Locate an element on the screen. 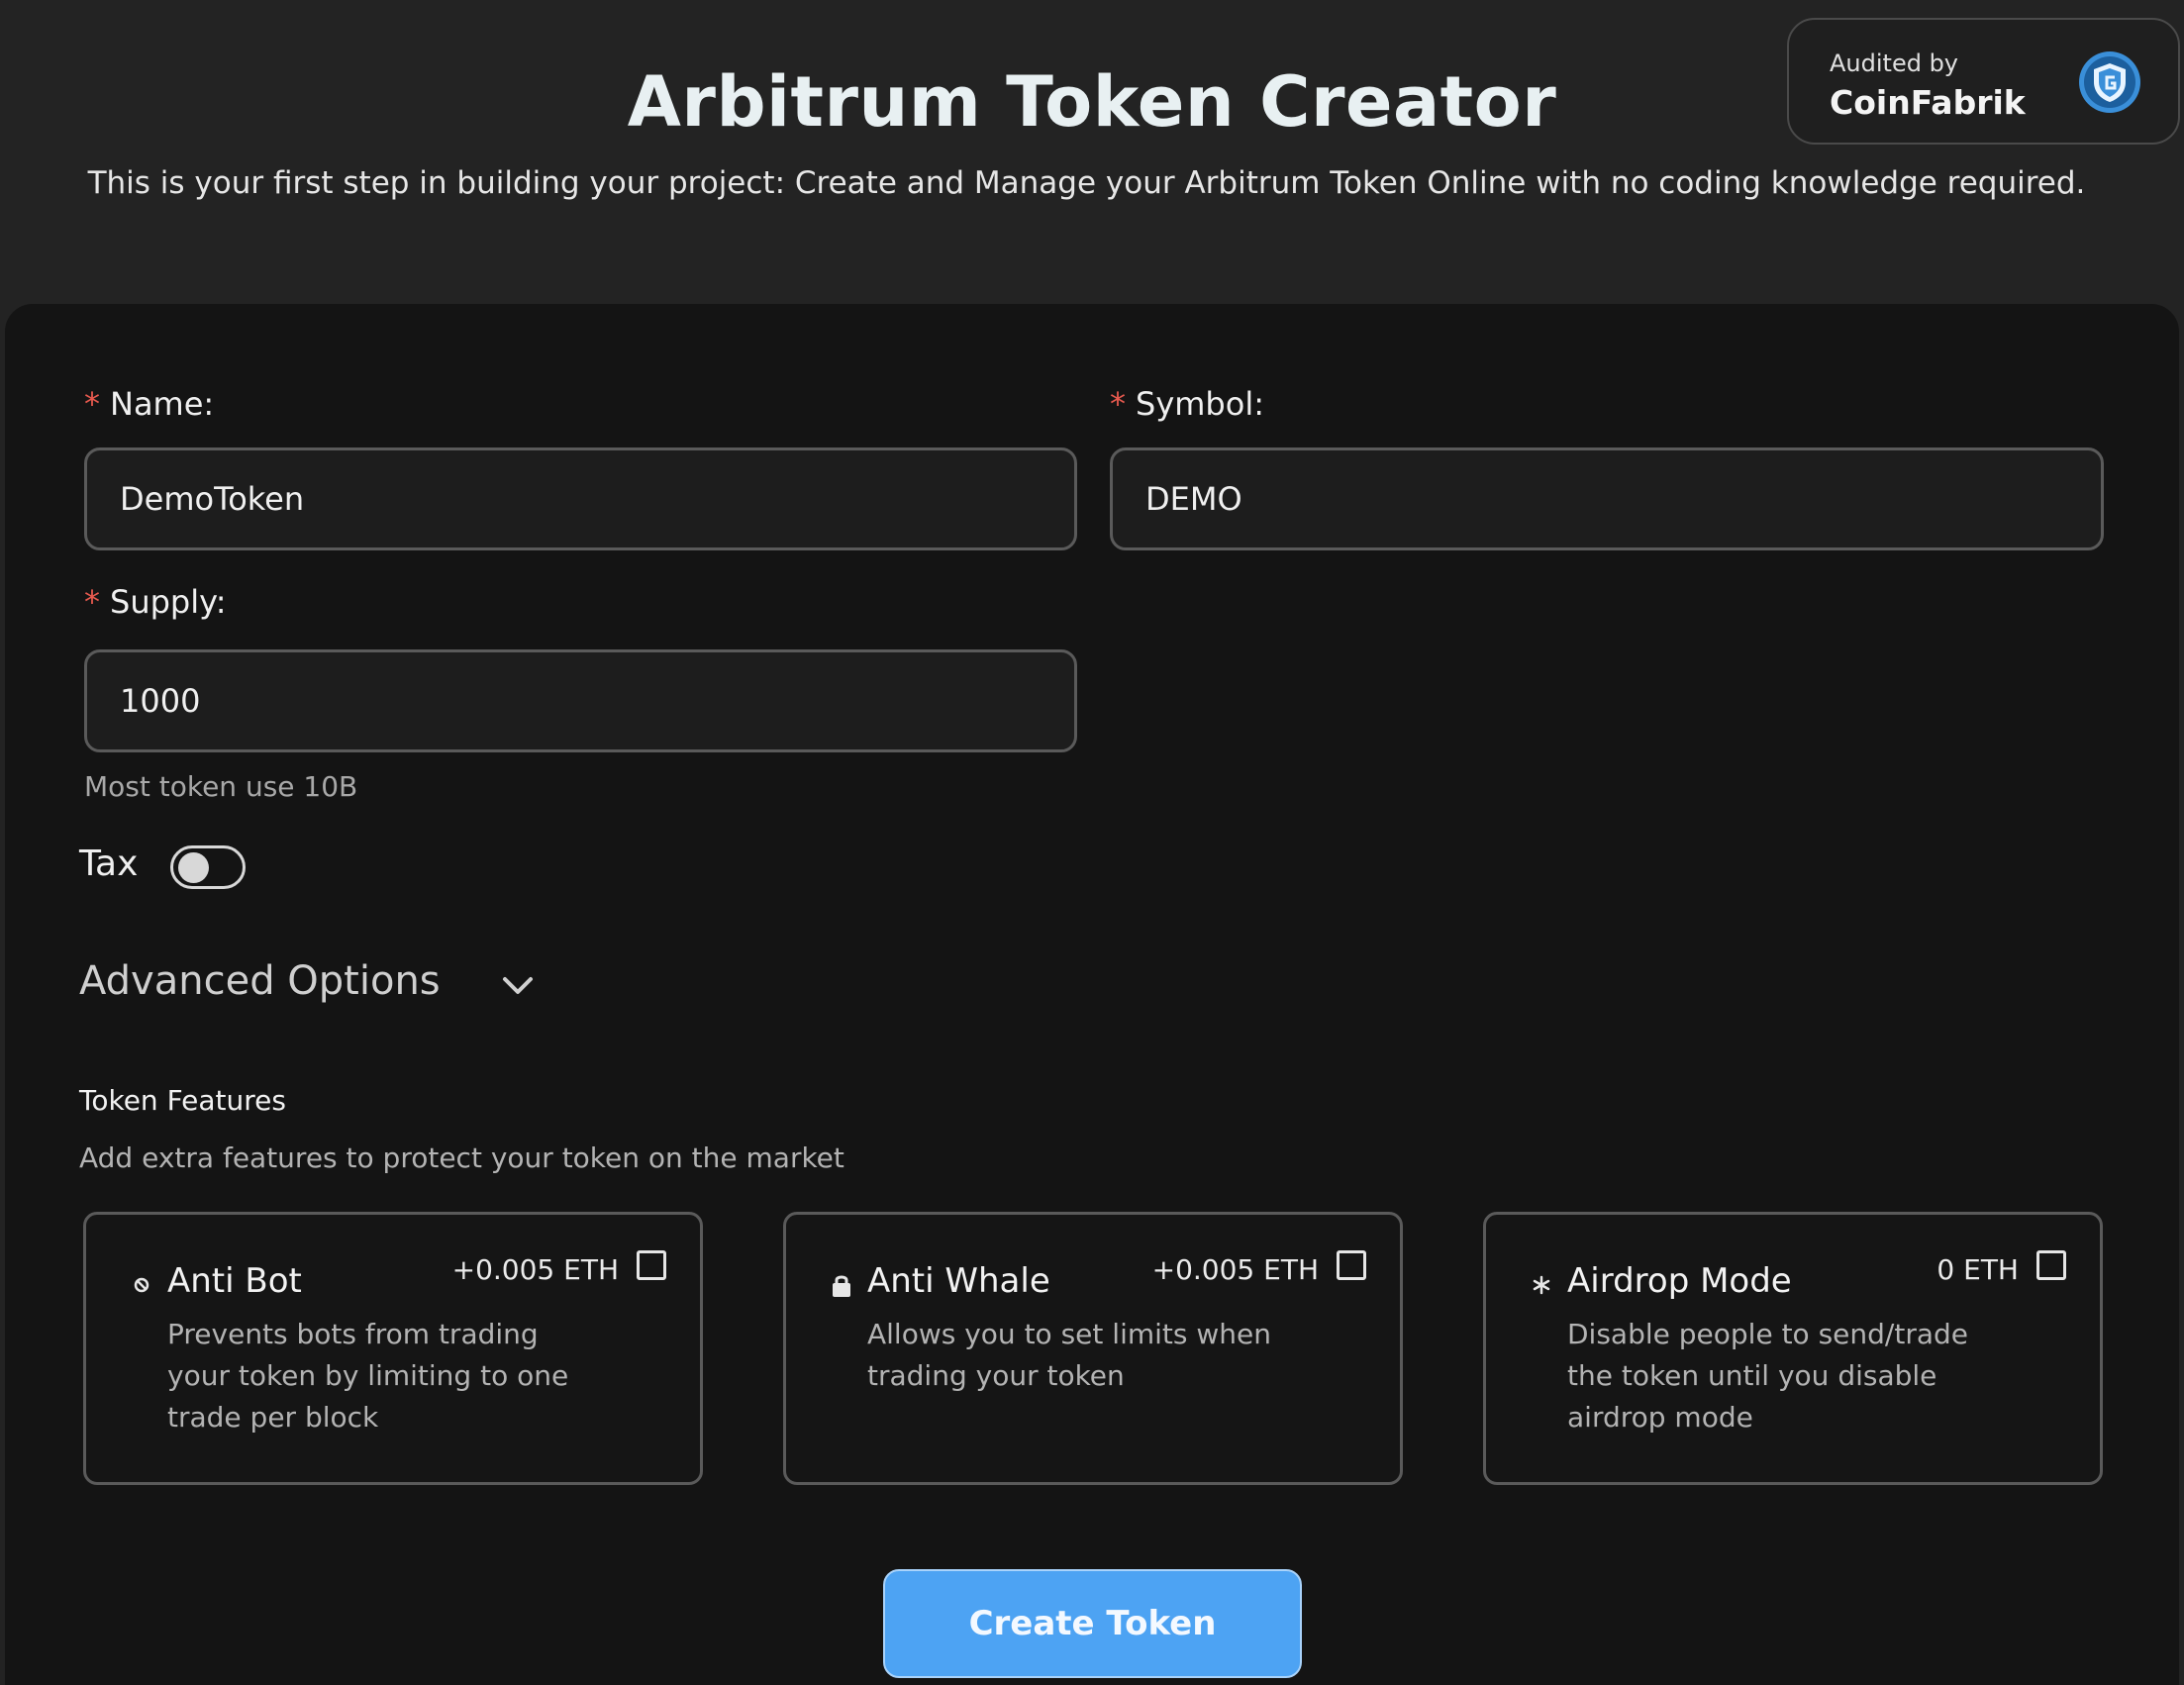 The width and height of the screenshot is (2184, 1685). shield-logo-icon is located at coordinates (2109, 82).